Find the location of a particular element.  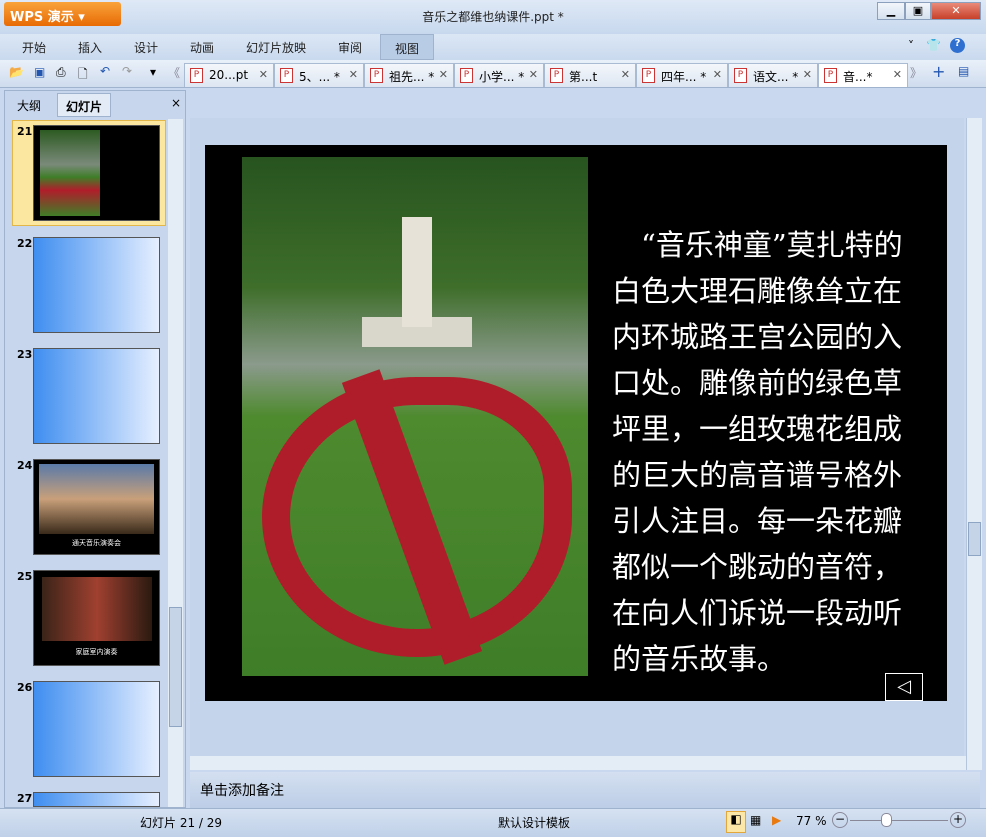

doc-tab-label: 祖先... * is located at coordinates (412, 77).